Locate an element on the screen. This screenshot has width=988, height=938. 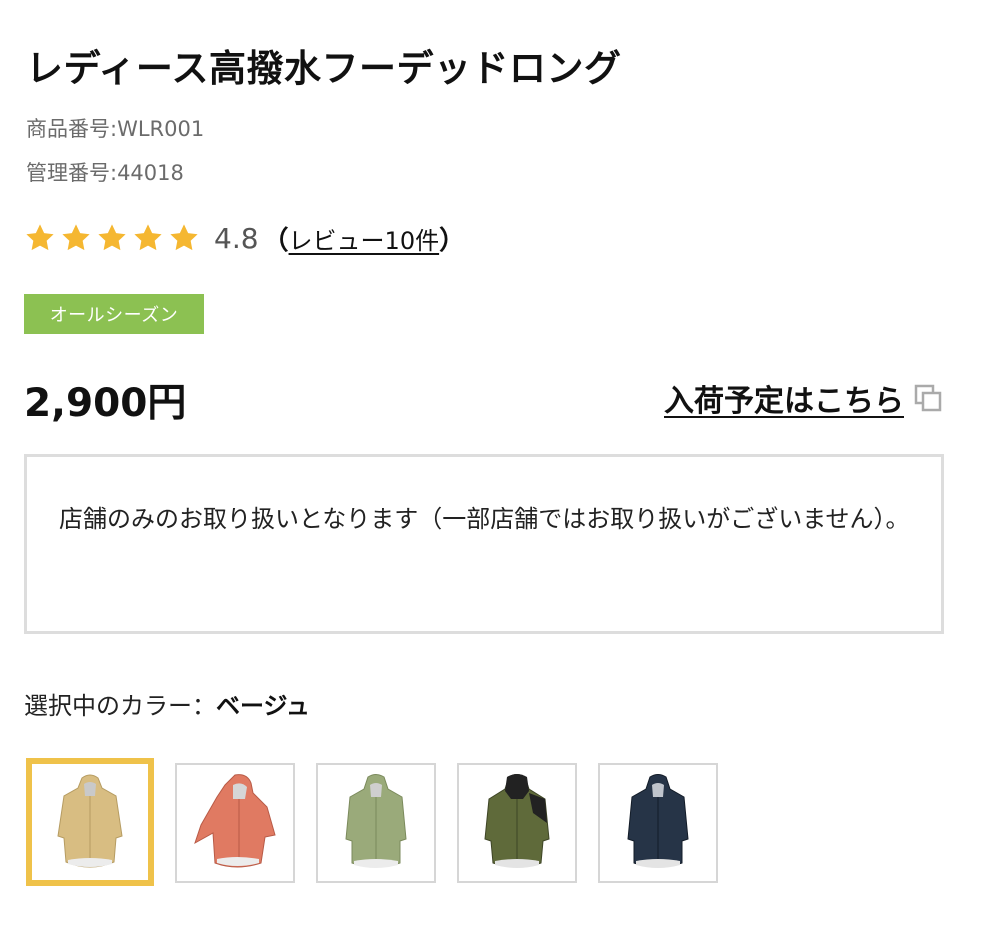
coat-olive-image is located at coordinates (517, 821).